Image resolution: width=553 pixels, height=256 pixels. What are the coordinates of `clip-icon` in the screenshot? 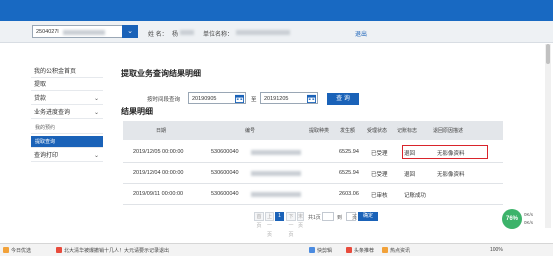 It's located at (312, 250).